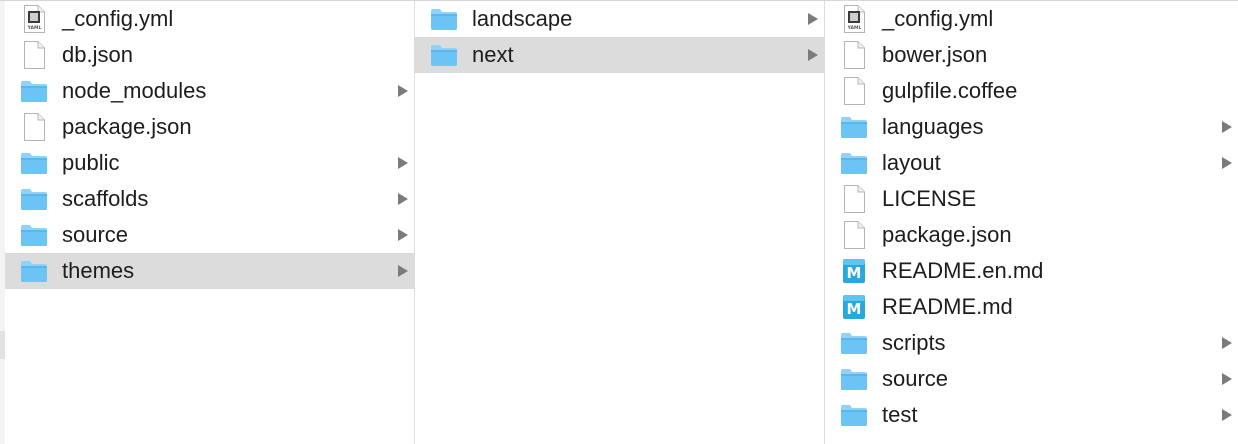 The width and height of the screenshot is (1238, 444). I want to click on item-label: bower.json, so click(935, 54).